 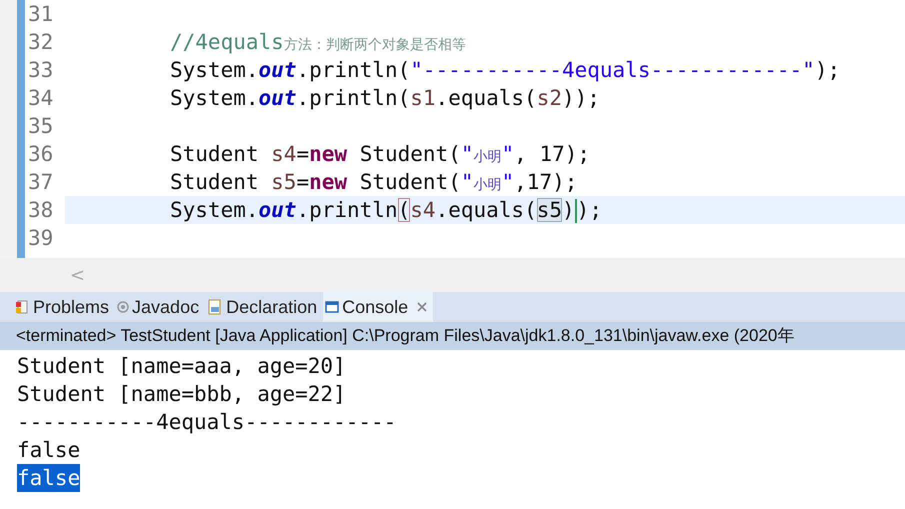 What do you see at coordinates (332, 307) in the screenshot?
I see `console-icon` at bounding box center [332, 307].